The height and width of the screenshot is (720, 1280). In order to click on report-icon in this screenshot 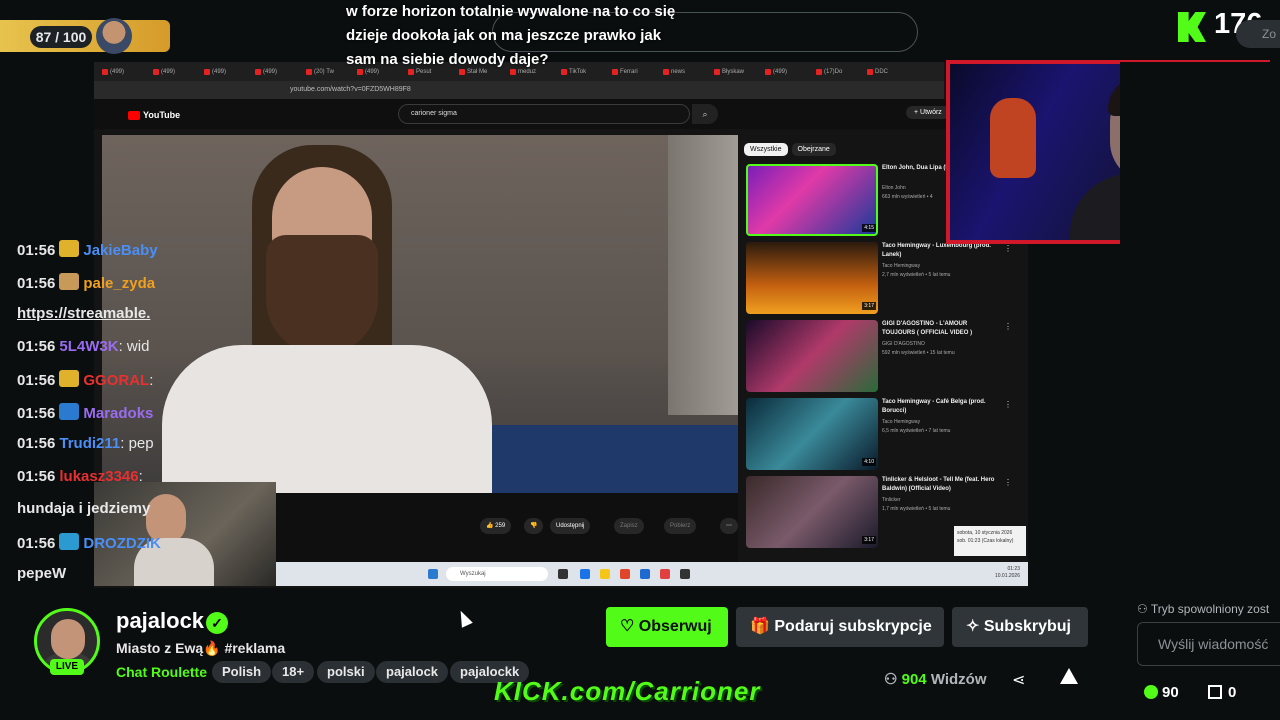, I will do `click(1069, 676)`.